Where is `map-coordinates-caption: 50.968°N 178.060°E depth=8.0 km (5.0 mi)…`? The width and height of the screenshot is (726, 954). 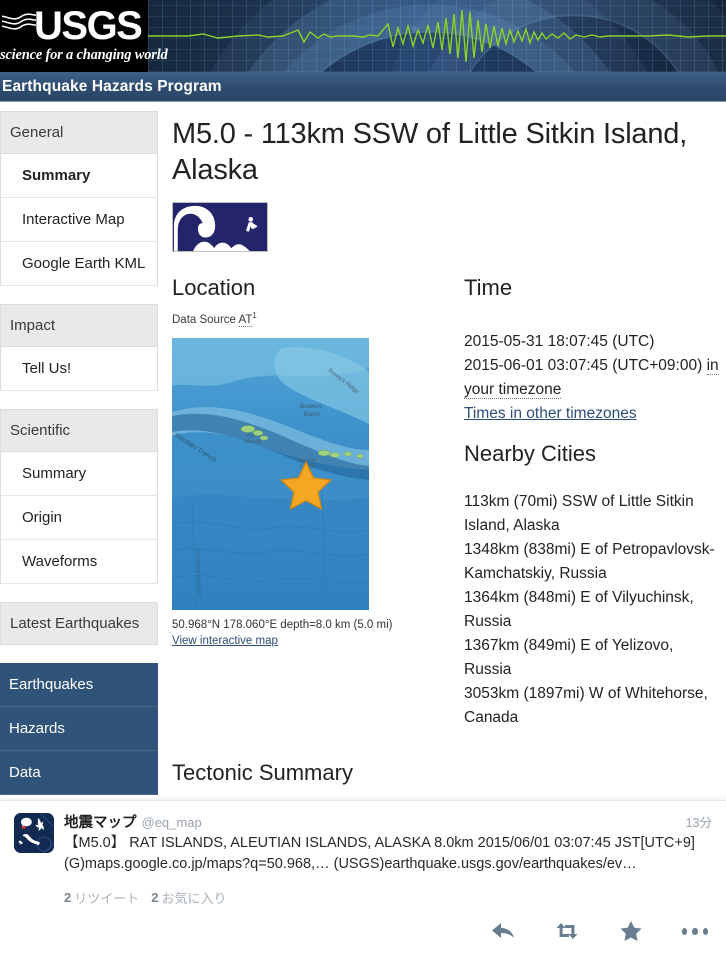 map-coordinates-caption: 50.968°N 178.060°E depth=8.0 km (5.0 mi)… is located at coordinates (307, 633).